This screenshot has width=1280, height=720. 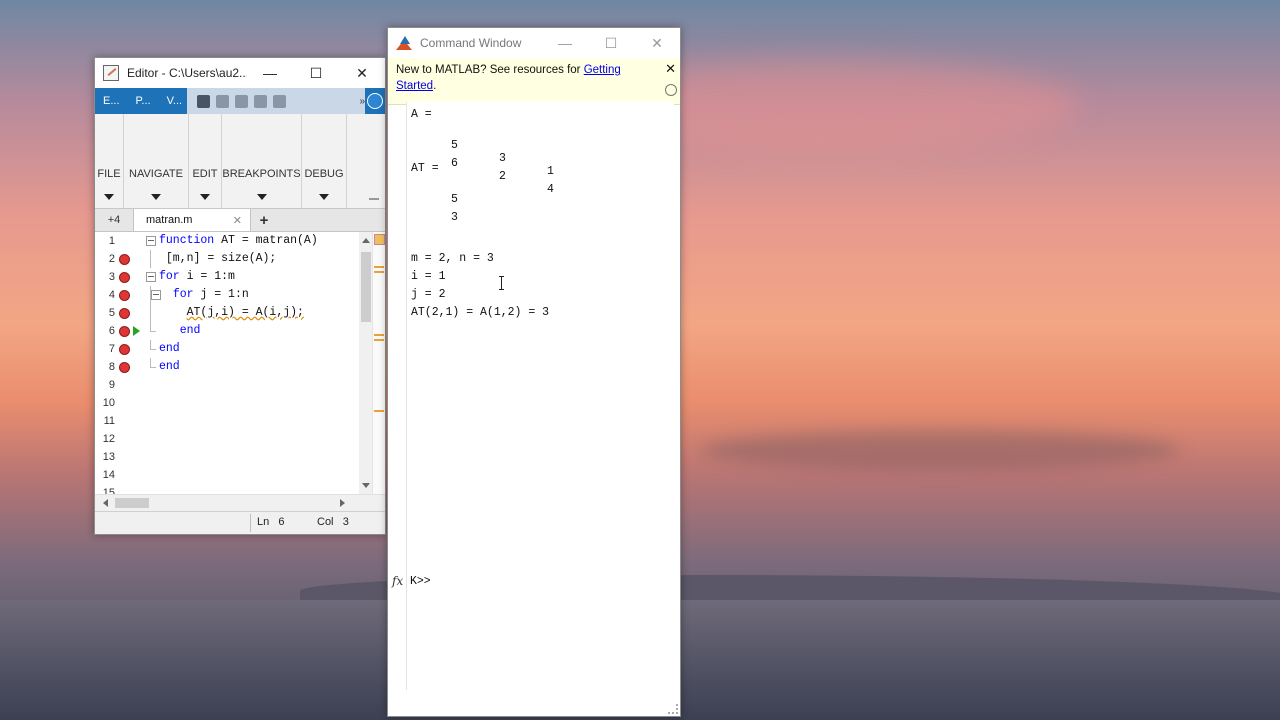 What do you see at coordinates (260, 101) in the screenshot?
I see `paste-icon` at bounding box center [260, 101].